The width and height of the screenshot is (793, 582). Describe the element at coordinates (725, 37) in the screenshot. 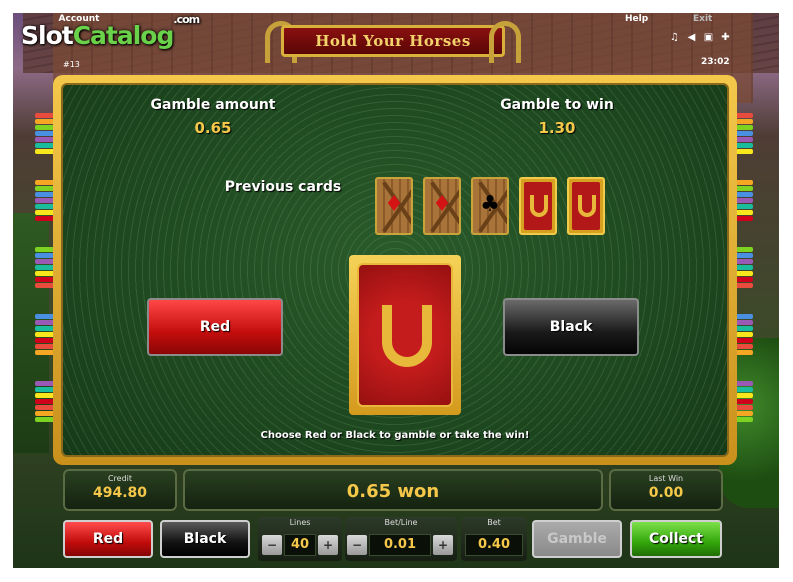

I see `settings-icon: ✚` at that location.